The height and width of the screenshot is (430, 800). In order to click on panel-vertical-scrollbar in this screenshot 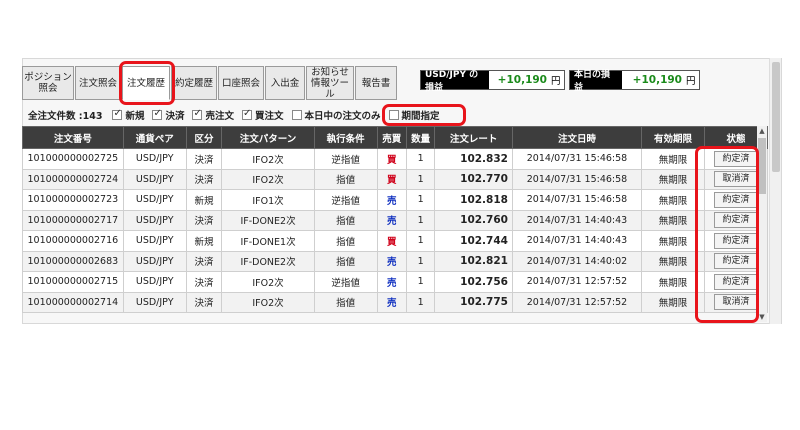, I will do `click(775, 191)`.